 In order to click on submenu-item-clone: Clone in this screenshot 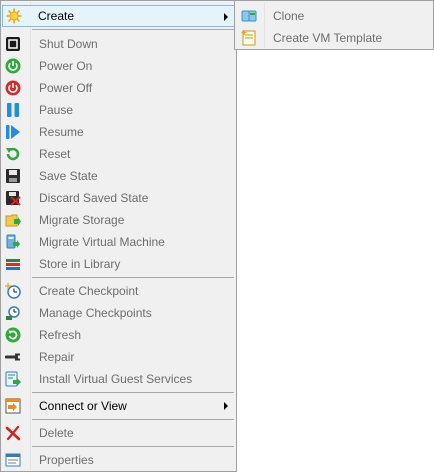, I will do `click(334, 16)`.